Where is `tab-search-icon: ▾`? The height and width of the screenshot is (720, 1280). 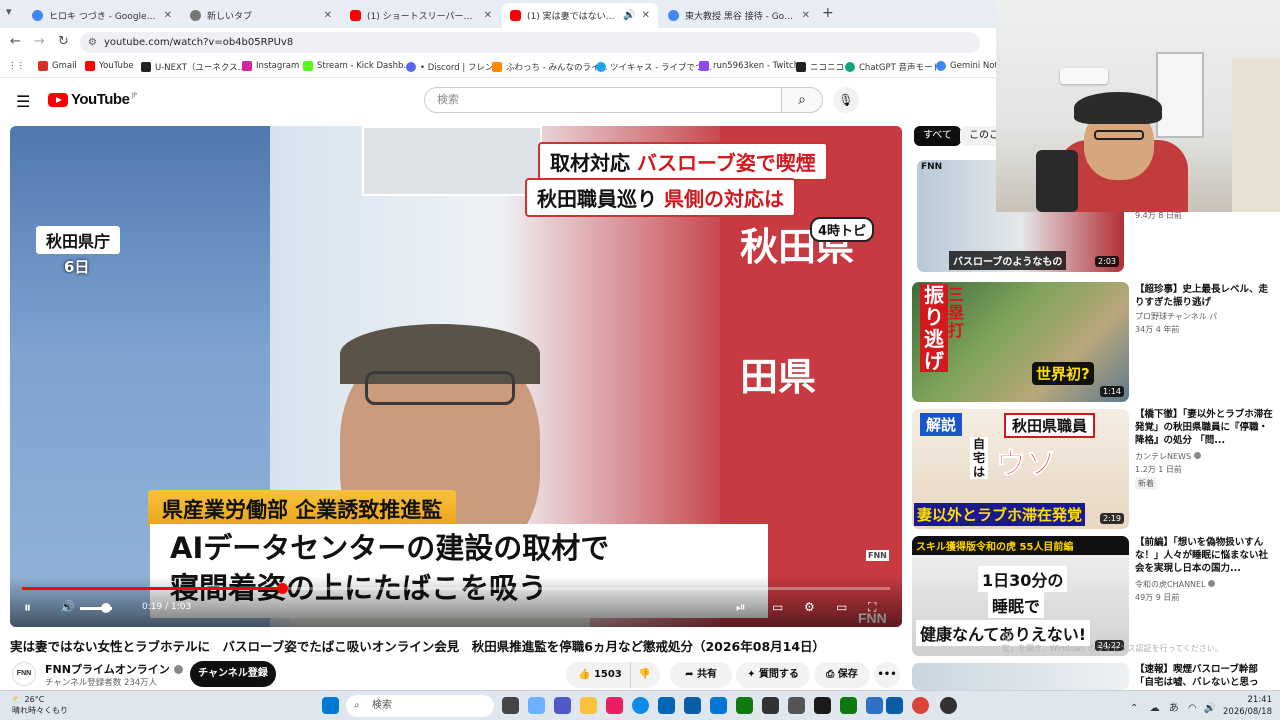 tab-search-icon: ▾ is located at coordinates (9, 11).